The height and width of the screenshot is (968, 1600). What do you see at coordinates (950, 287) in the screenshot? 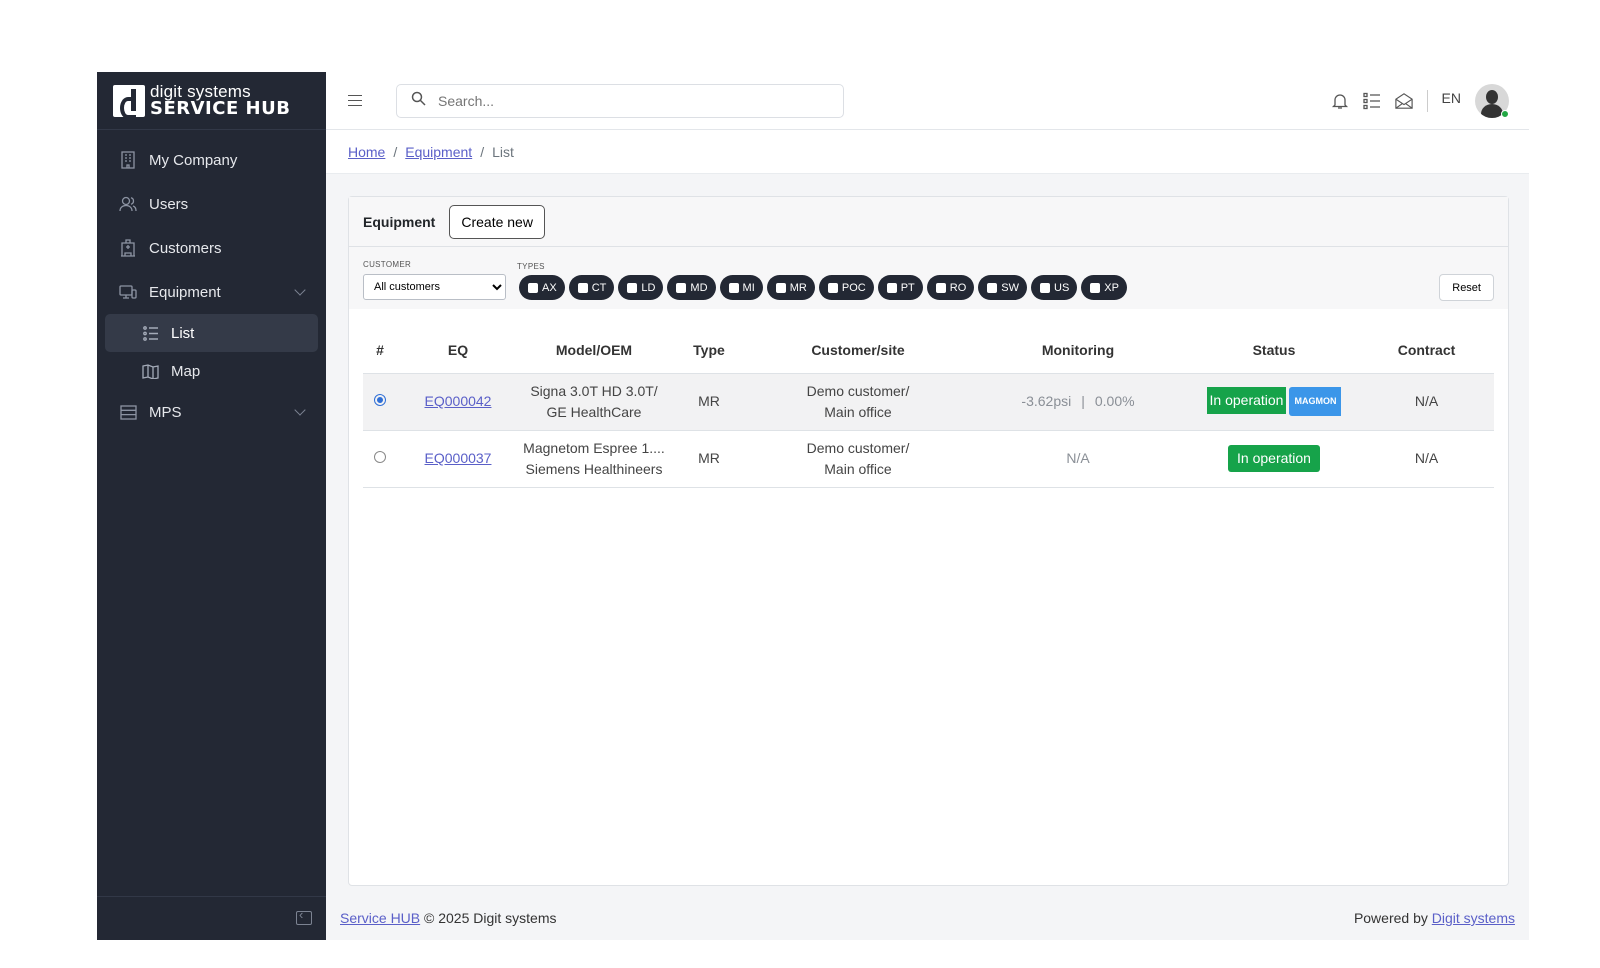
I see `type-chip-ro: RO` at bounding box center [950, 287].